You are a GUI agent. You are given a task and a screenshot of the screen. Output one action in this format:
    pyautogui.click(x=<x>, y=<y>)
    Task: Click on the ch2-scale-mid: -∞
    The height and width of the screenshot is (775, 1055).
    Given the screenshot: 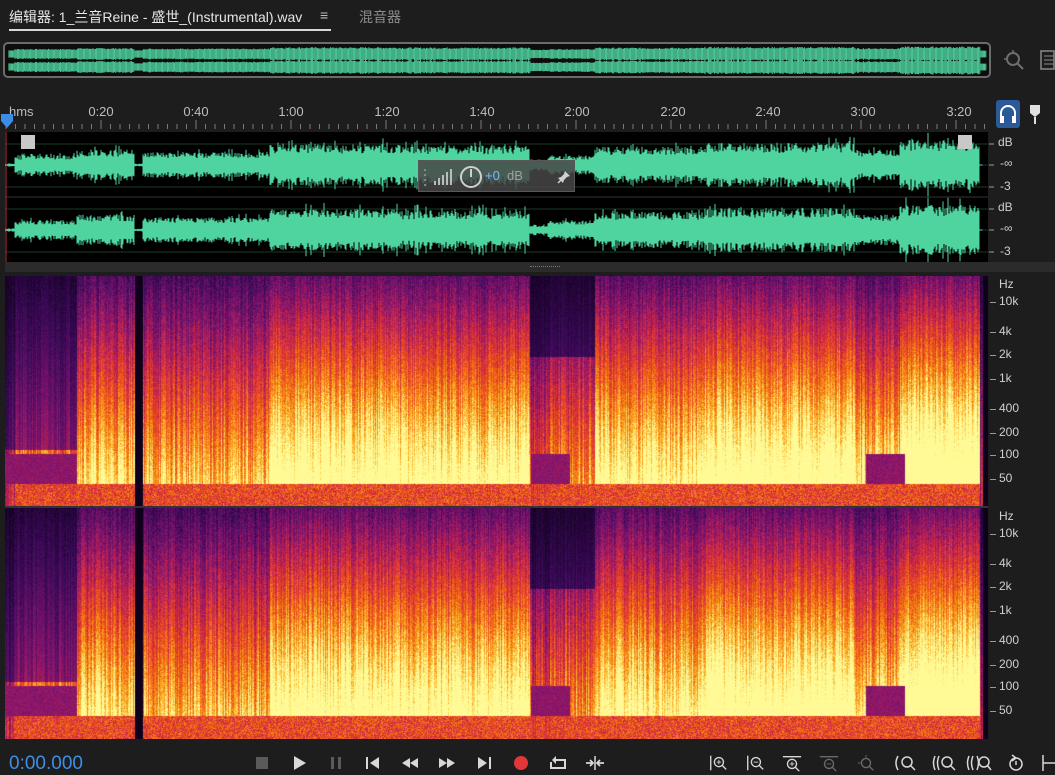 What is the action you would take?
    pyautogui.click(x=1006, y=228)
    